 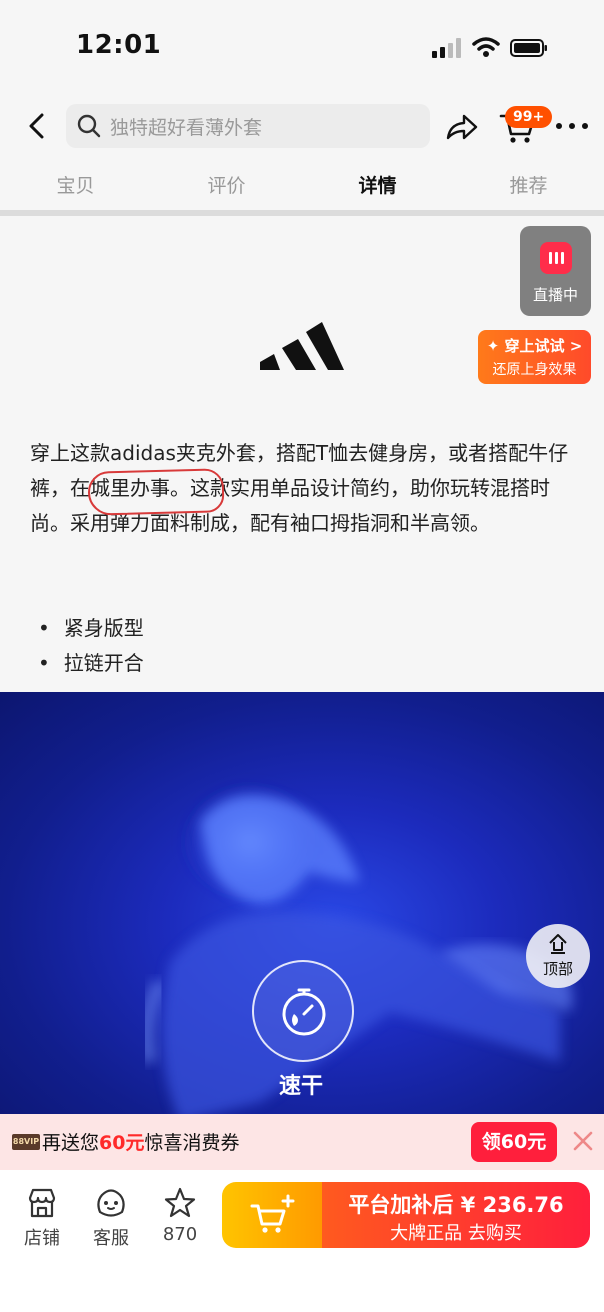 I want to click on coupon-text: 再送您60元惊喜消费券, so click(x=140, y=1141).